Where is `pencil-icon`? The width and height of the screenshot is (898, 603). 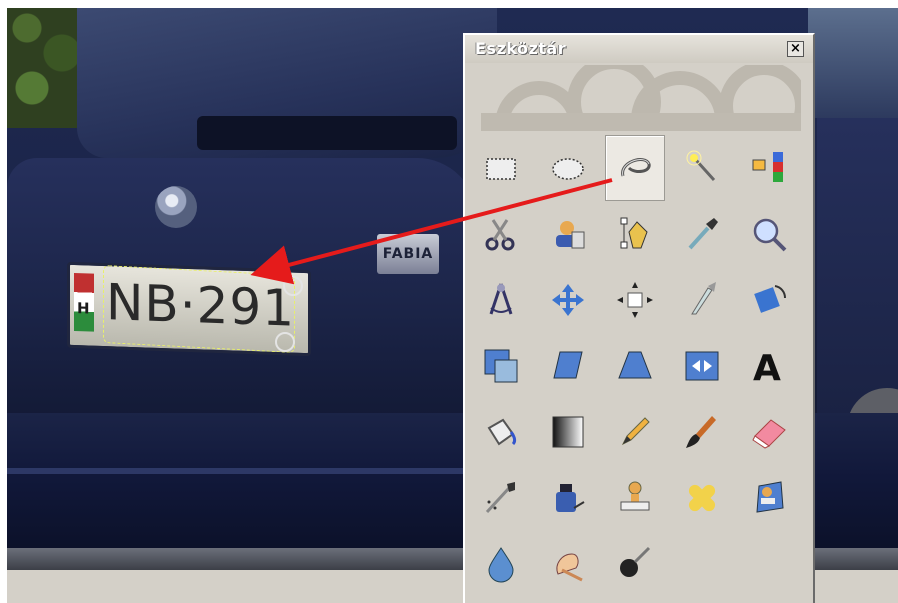
pencil-icon is located at coordinates (635, 431).